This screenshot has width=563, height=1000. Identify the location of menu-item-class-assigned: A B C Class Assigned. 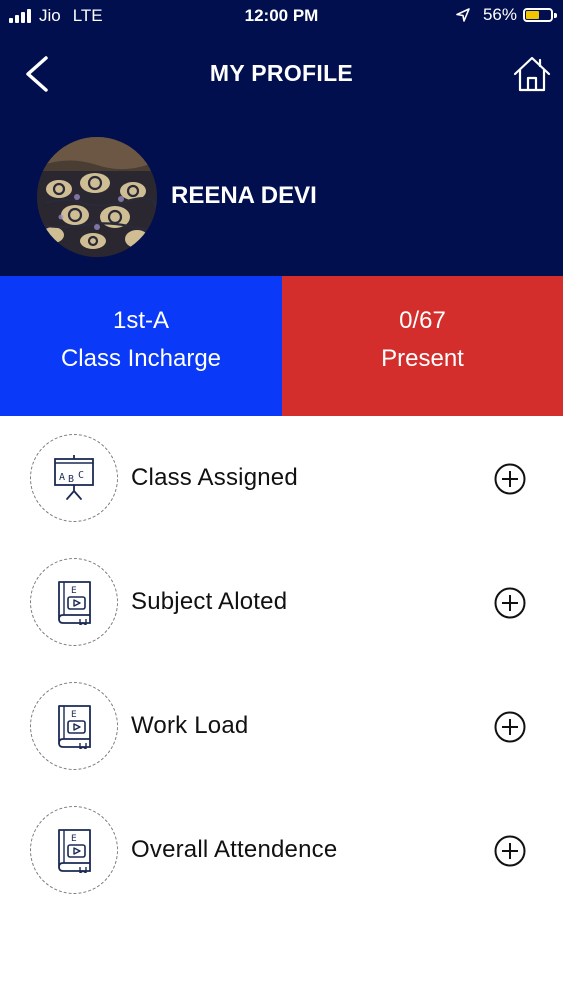
(281, 478).